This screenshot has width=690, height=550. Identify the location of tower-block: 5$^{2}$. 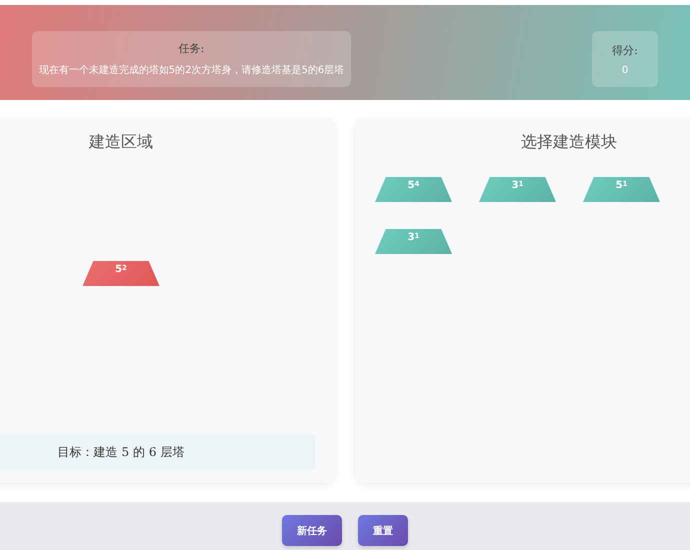
(121, 273).